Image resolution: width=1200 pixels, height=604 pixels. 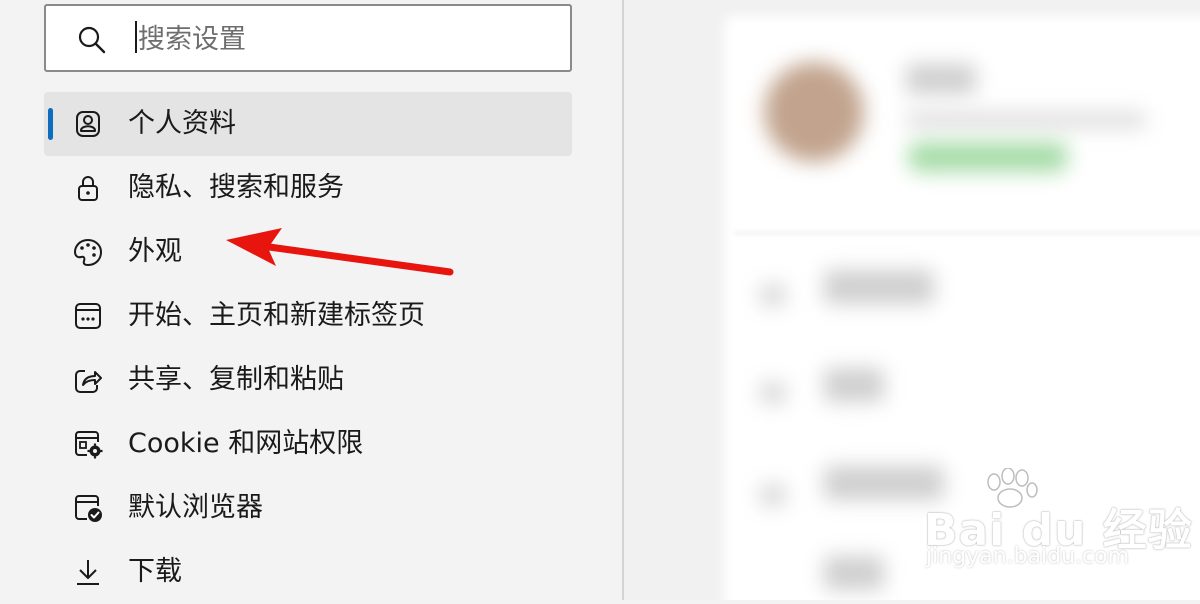 I want to click on blurred-sync-badge, so click(x=988, y=157).